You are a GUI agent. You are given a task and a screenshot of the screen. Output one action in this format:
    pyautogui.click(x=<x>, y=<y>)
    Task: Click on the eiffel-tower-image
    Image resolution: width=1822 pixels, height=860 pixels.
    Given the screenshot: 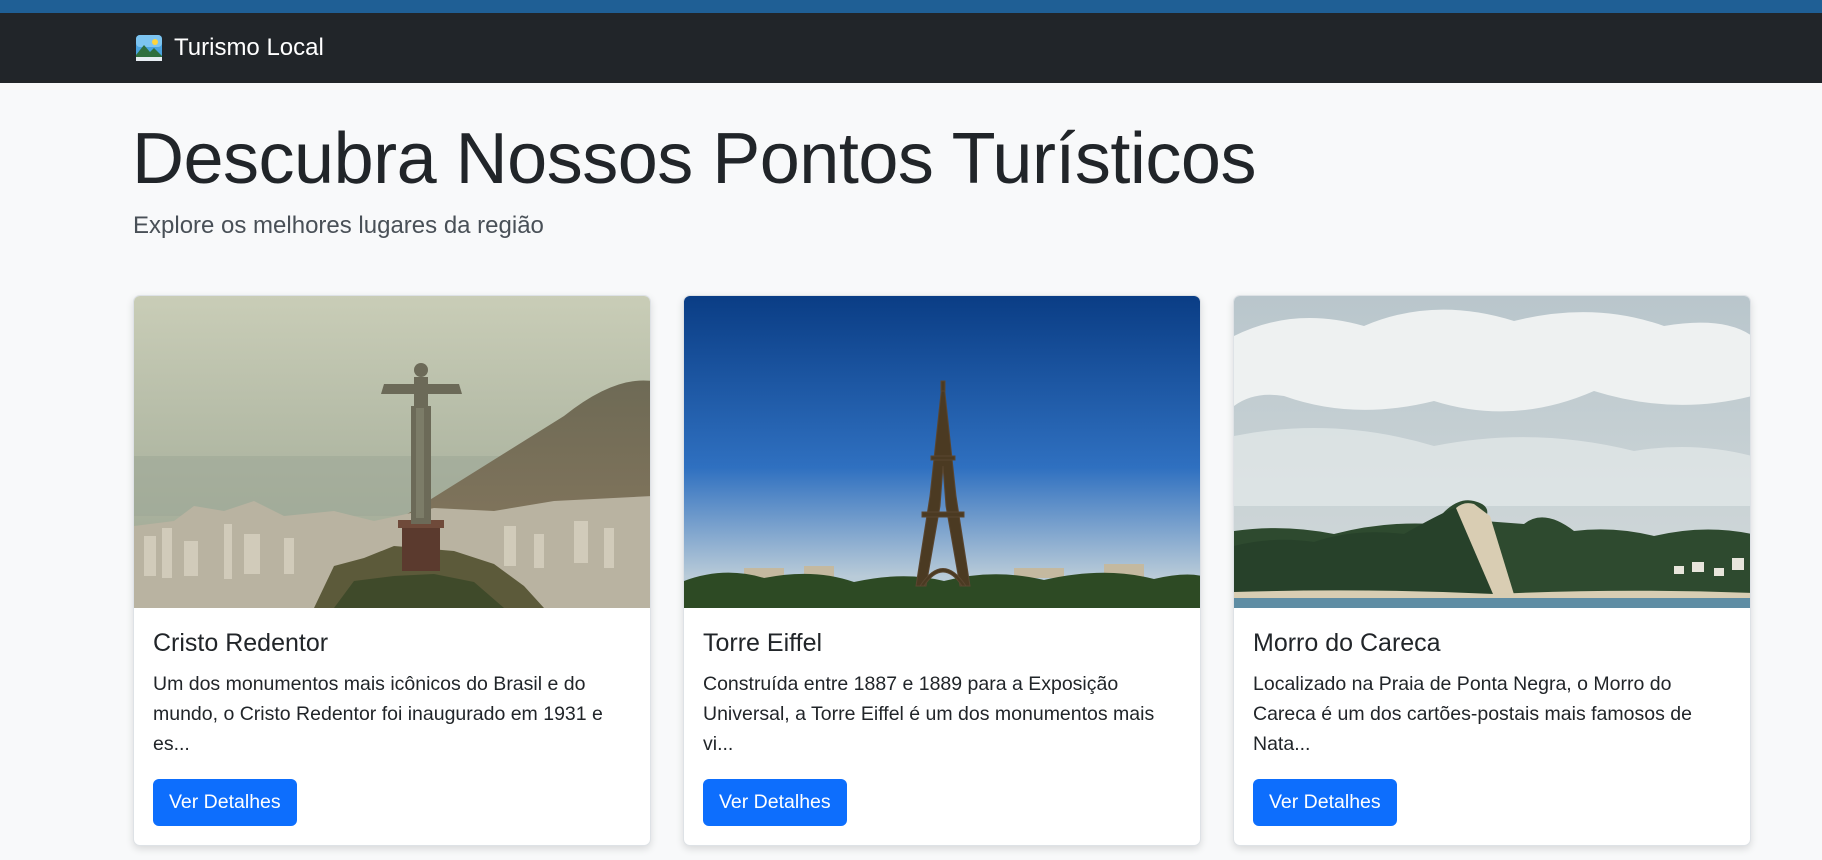 What is the action you would take?
    pyautogui.click(x=942, y=452)
    